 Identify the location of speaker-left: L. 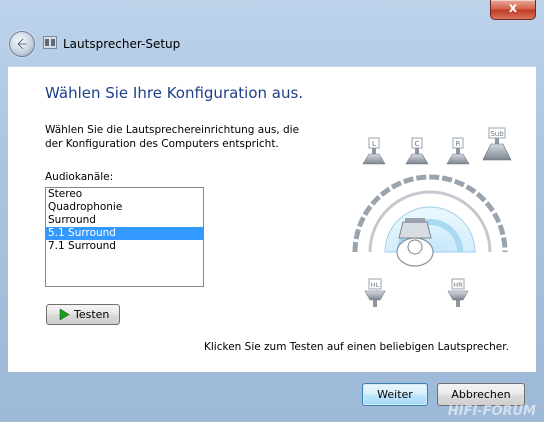
(374, 151).